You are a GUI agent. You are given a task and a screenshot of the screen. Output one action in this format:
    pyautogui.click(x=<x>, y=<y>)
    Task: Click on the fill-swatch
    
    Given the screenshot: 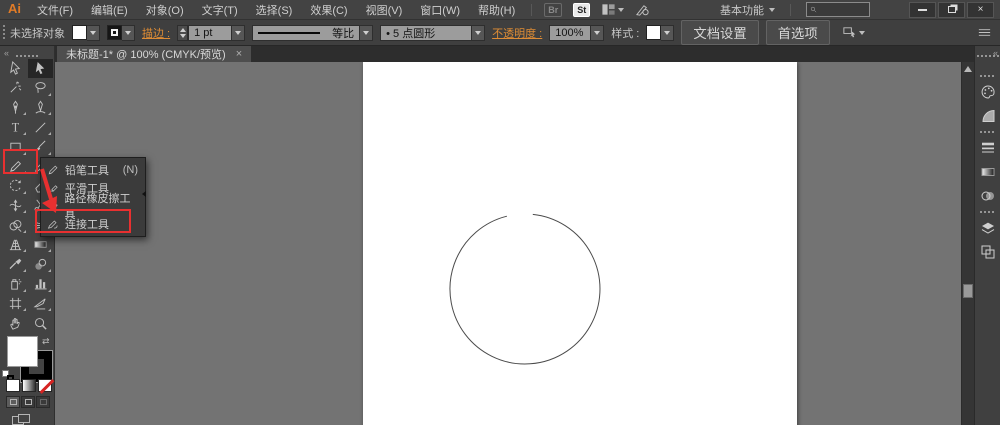 What is the action you would take?
    pyautogui.click(x=79, y=32)
    